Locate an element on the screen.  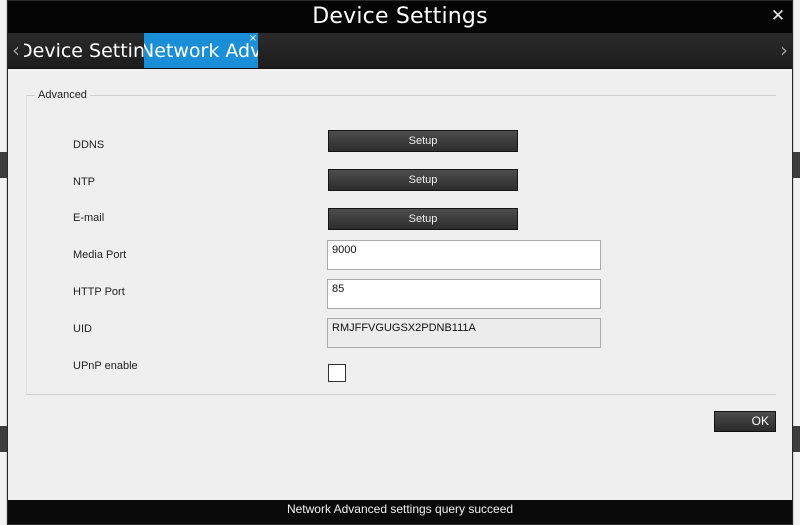
tab-close-icon: × is located at coordinates (253, 39).